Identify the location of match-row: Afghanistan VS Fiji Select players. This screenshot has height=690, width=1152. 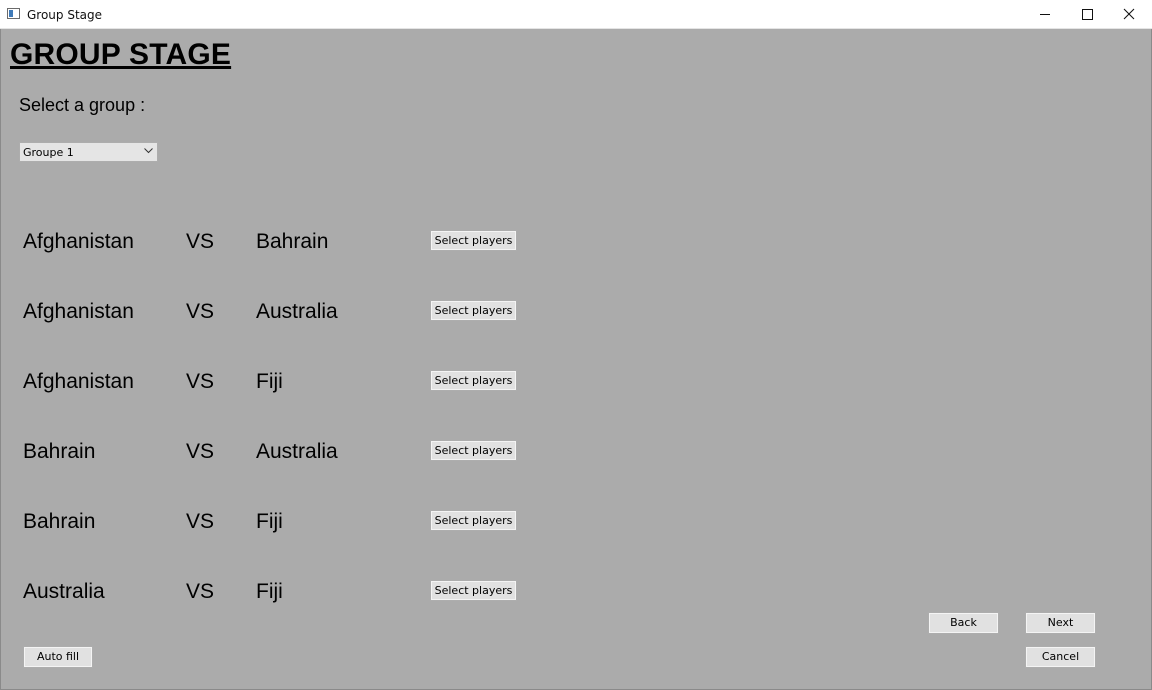
(280, 382).